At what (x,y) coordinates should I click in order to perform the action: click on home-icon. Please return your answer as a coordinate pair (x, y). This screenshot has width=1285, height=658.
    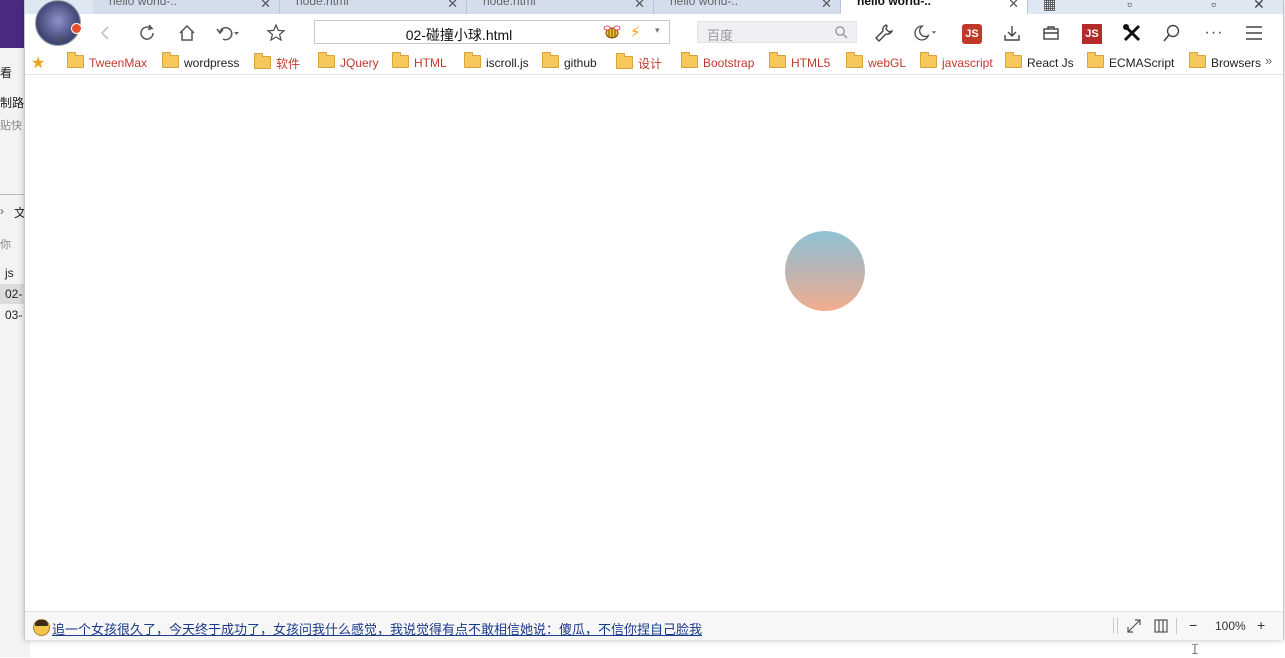
    Looking at the image, I should click on (187, 32).